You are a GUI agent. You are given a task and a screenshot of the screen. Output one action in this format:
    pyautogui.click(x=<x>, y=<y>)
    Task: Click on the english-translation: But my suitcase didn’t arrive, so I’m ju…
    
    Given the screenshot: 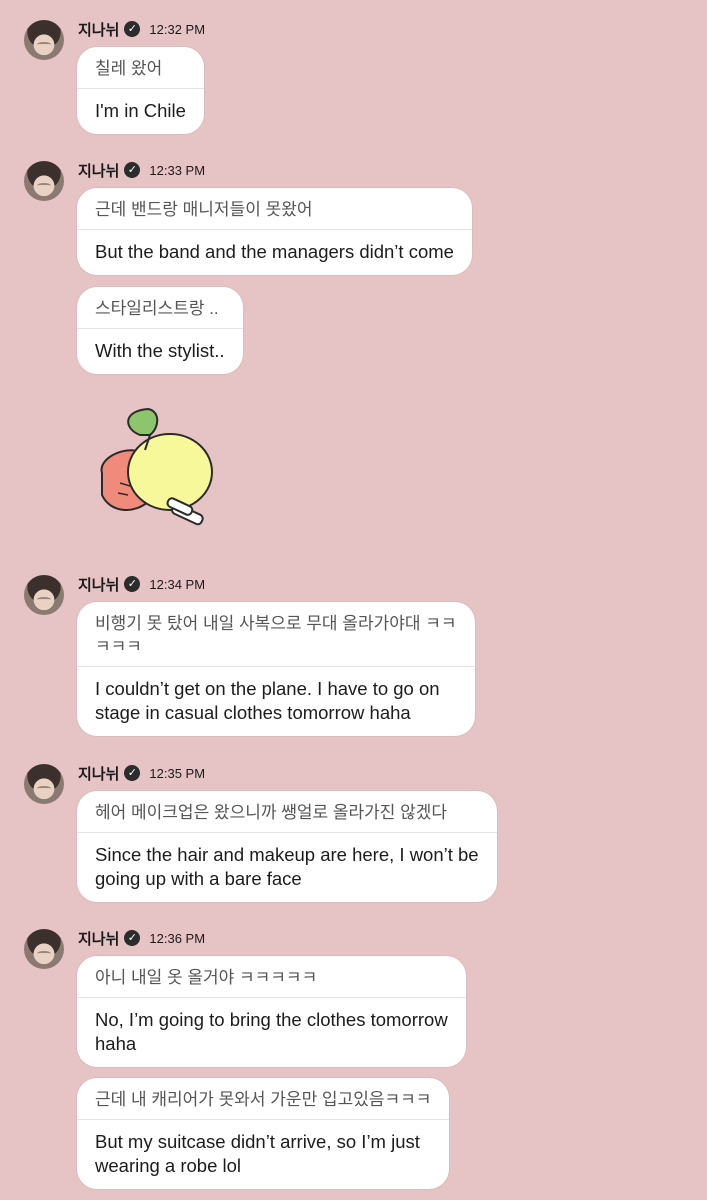 What is the action you would take?
    pyautogui.click(x=257, y=1153)
    